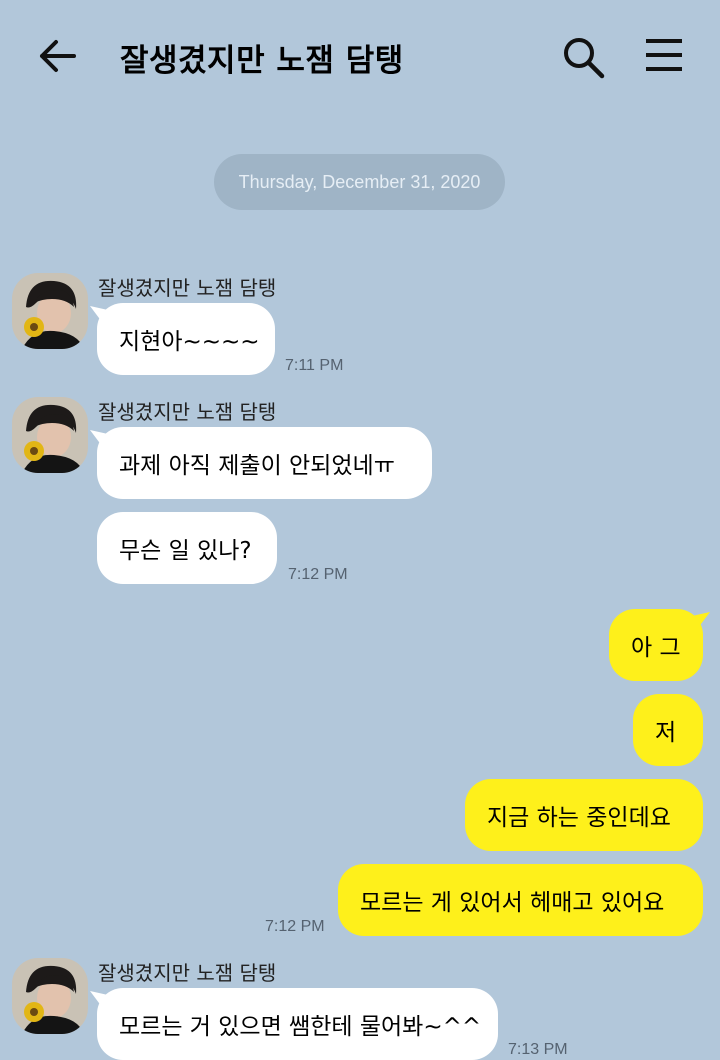 The image size is (720, 1060). I want to click on message-time: 7:13 PM, so click(538, 1049).